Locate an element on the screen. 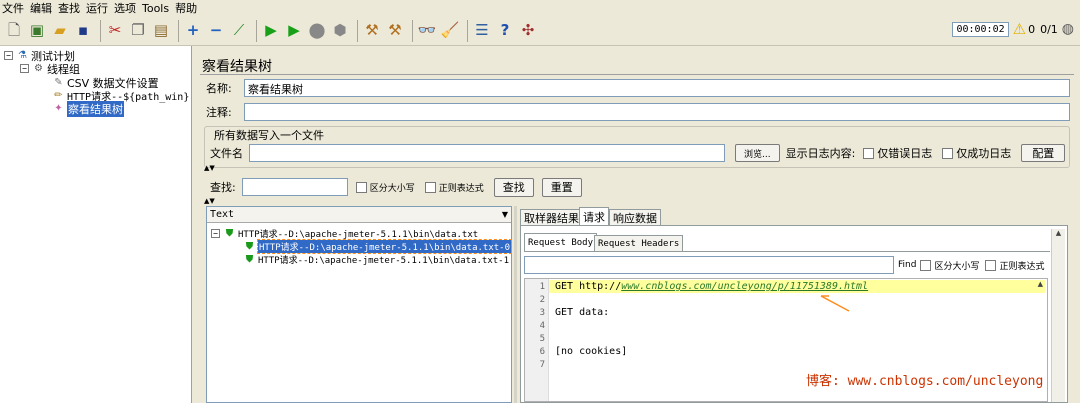 The height and width of the screenshot is (403, 1080). status-area: 00:00:02 ⚠ 0 0/1 ◍ is located at coordinates (1013, 29).